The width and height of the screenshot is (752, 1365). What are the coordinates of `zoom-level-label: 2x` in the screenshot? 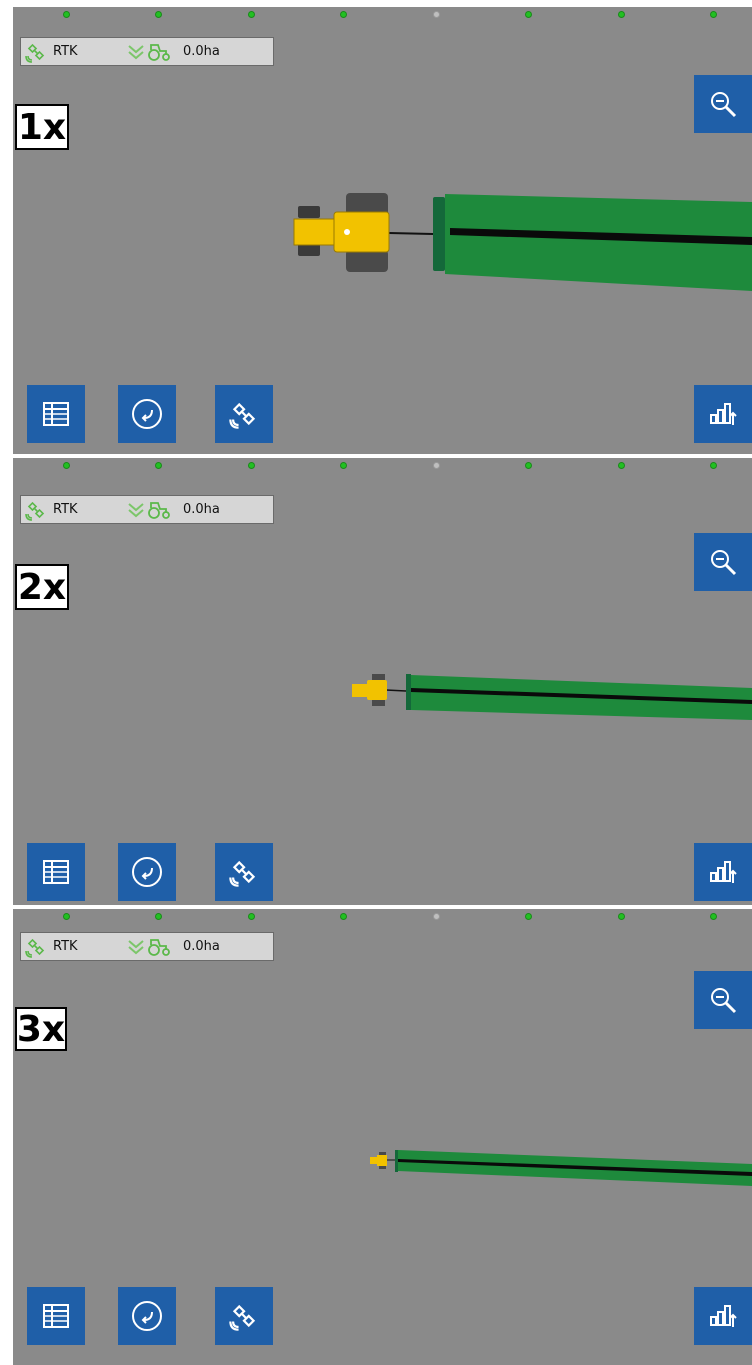 It's located at (42, 587).